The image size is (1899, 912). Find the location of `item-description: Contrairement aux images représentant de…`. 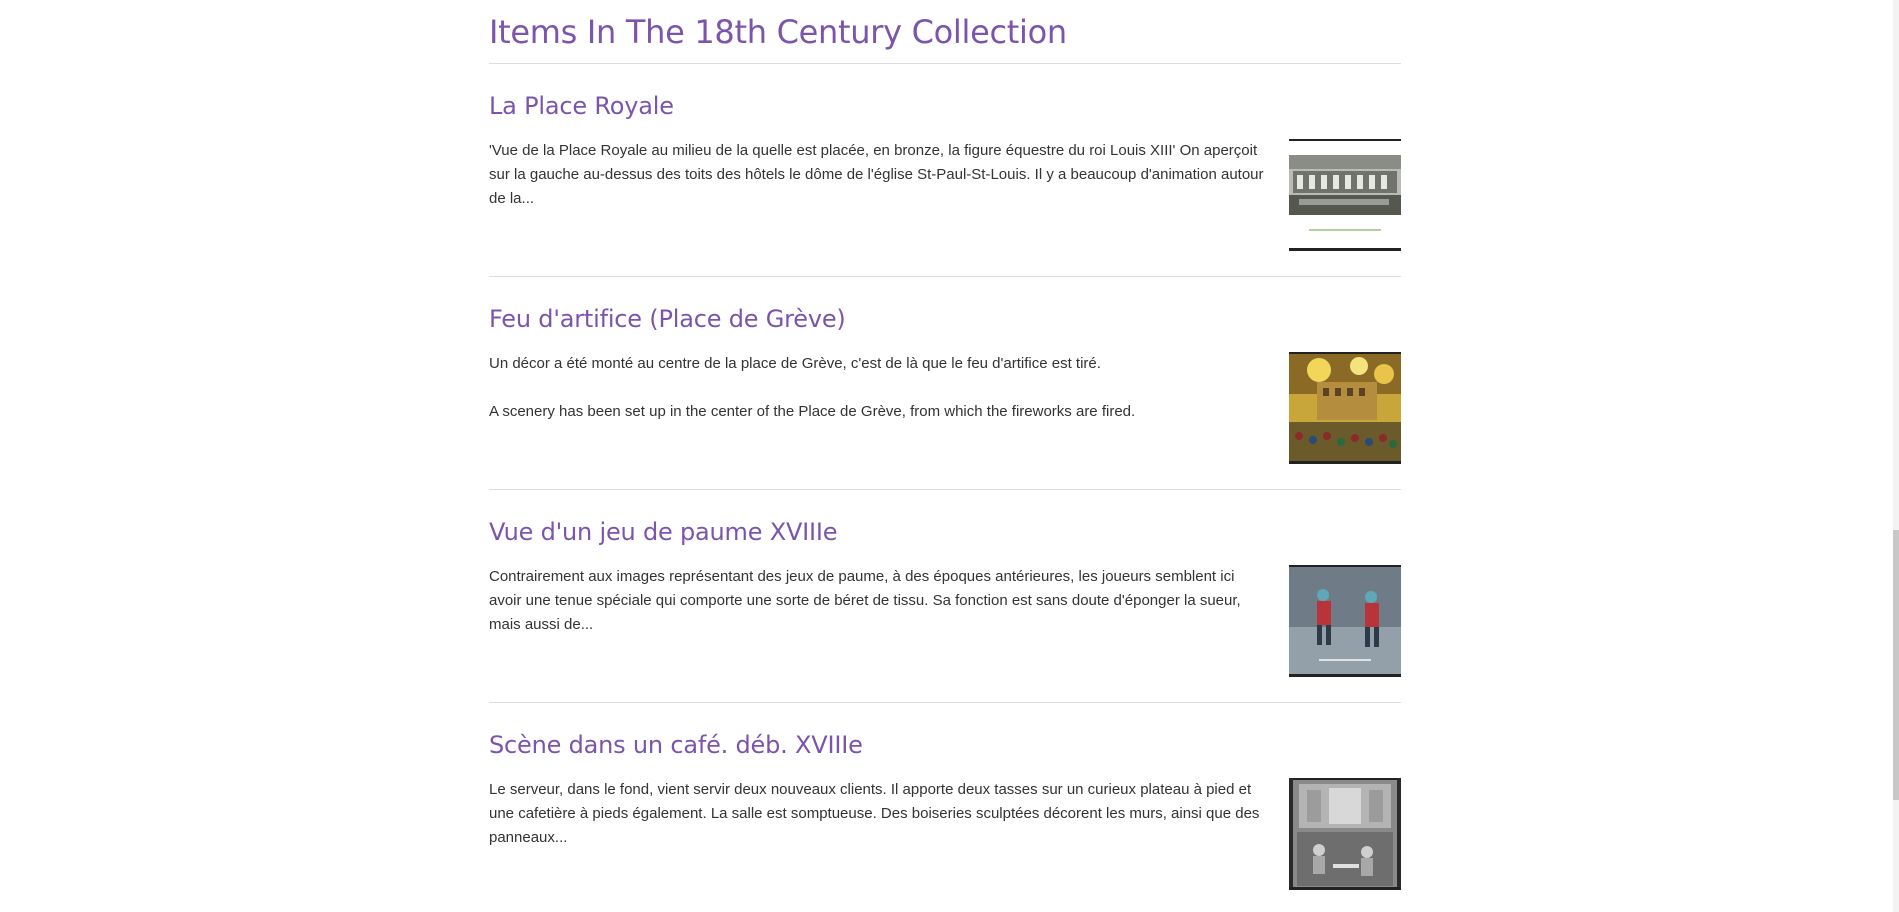

item-description: Contrairement aux images représentant de… is located at coordinates (879, 601).